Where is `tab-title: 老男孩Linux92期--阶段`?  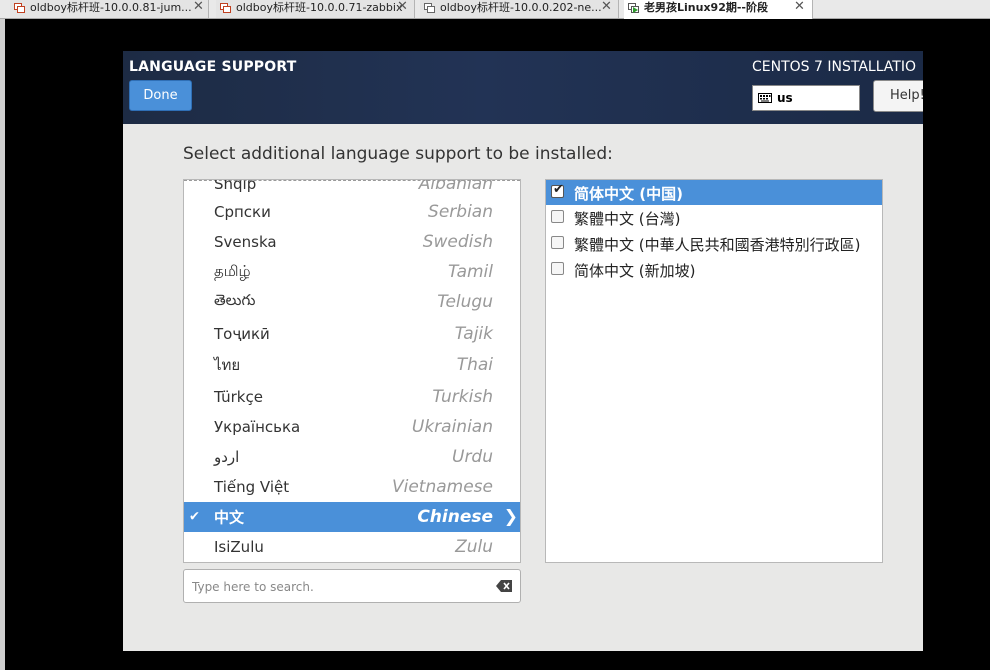 tab-title: 老男孩Linux92期--阶段 is located at coordinates (706, 7).